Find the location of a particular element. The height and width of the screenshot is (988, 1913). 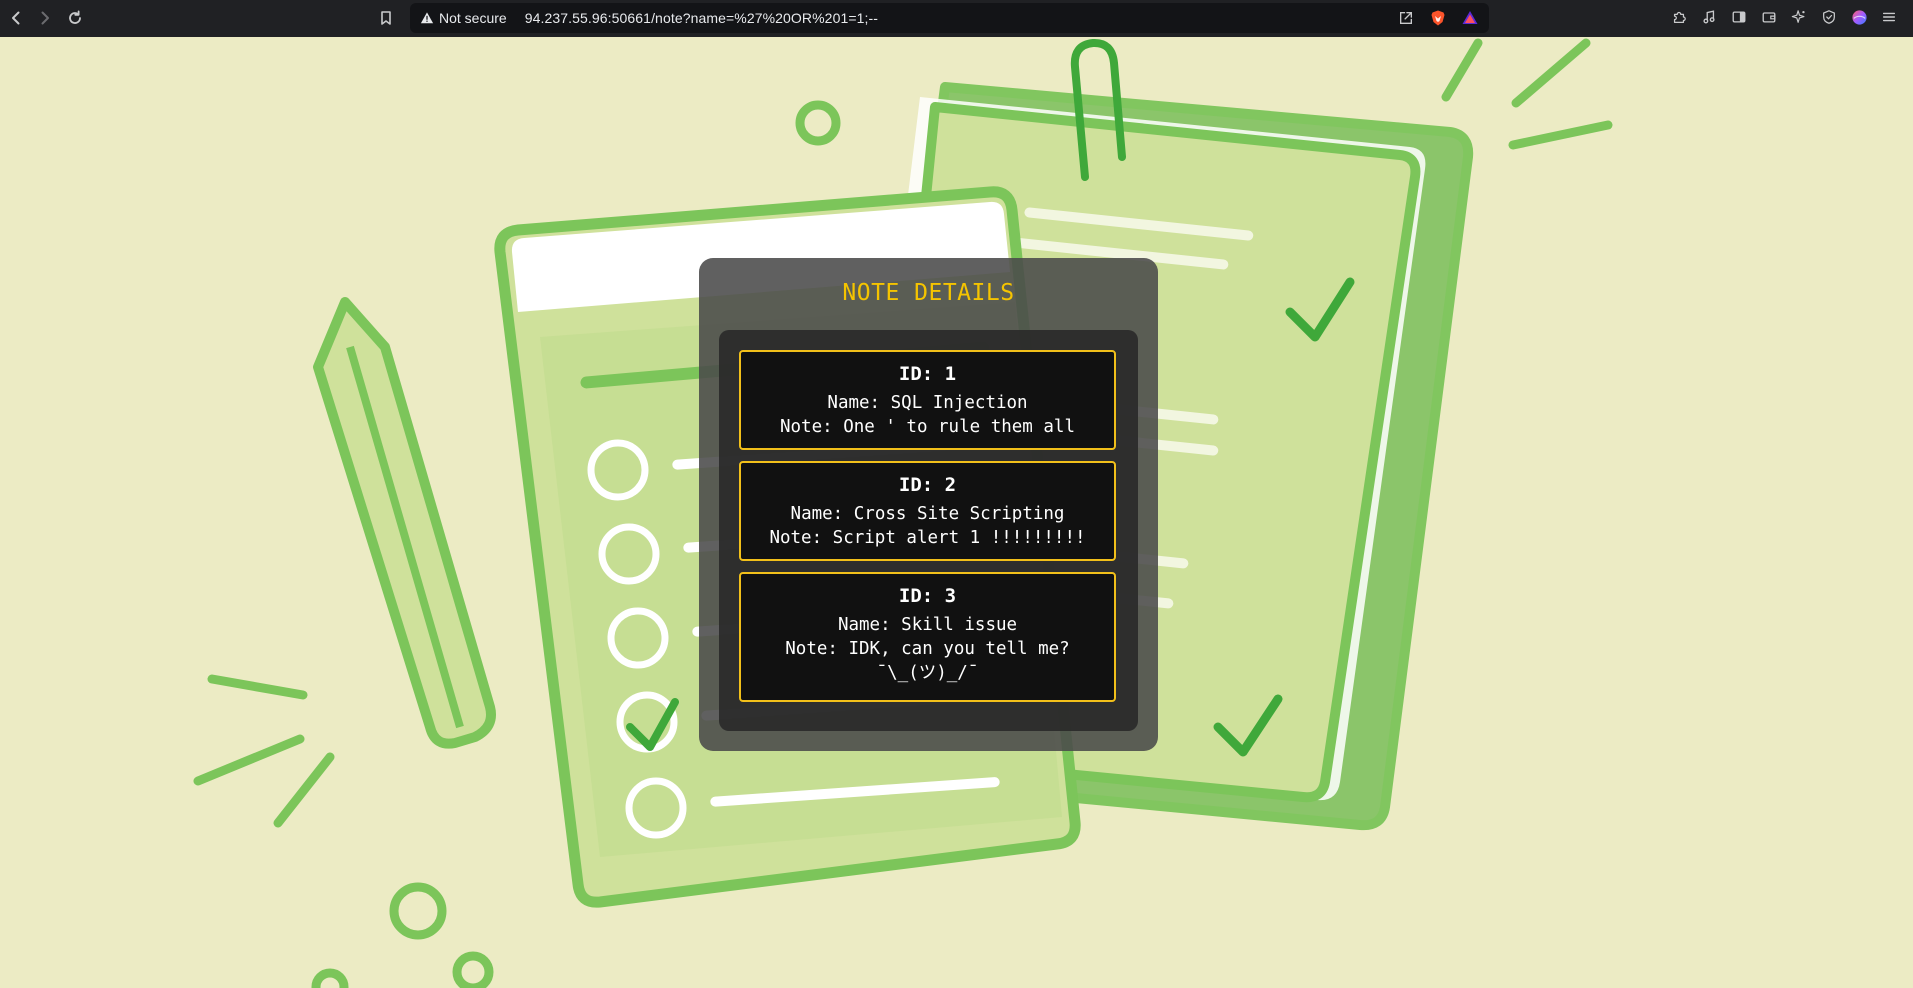

security-status-text: Not secure is located at coordinates (473, 18).